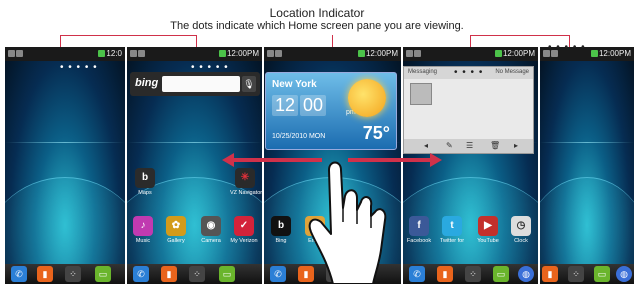 This screenshot has height=284, width=634. What do you see at coordinates (452, 241) in the screenshot?
I see `app-label: Twitter for` at bounding box center [452, 241].